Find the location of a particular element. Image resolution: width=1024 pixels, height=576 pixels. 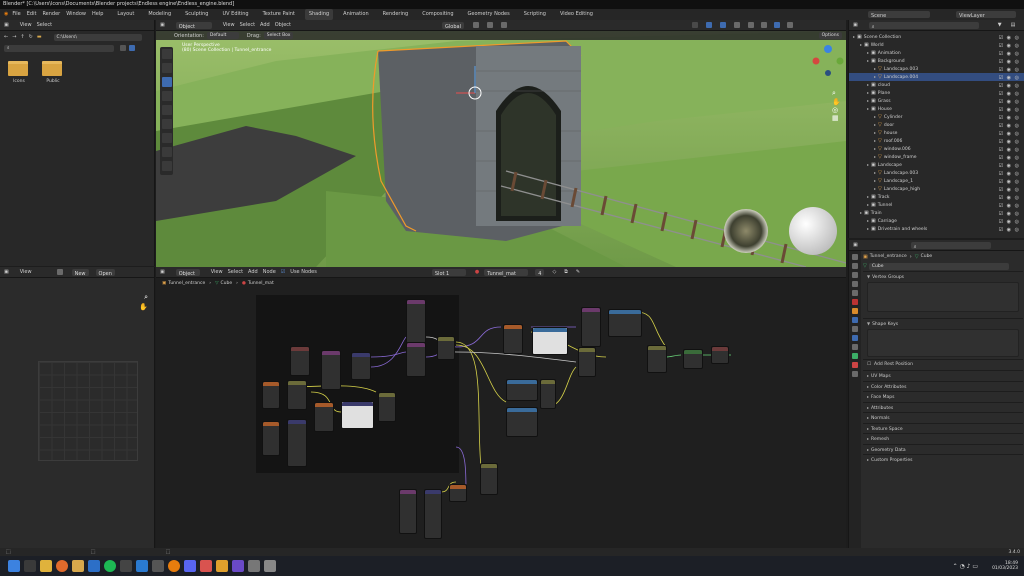

fb-menu-view: View is located at coordinates (26, 25).